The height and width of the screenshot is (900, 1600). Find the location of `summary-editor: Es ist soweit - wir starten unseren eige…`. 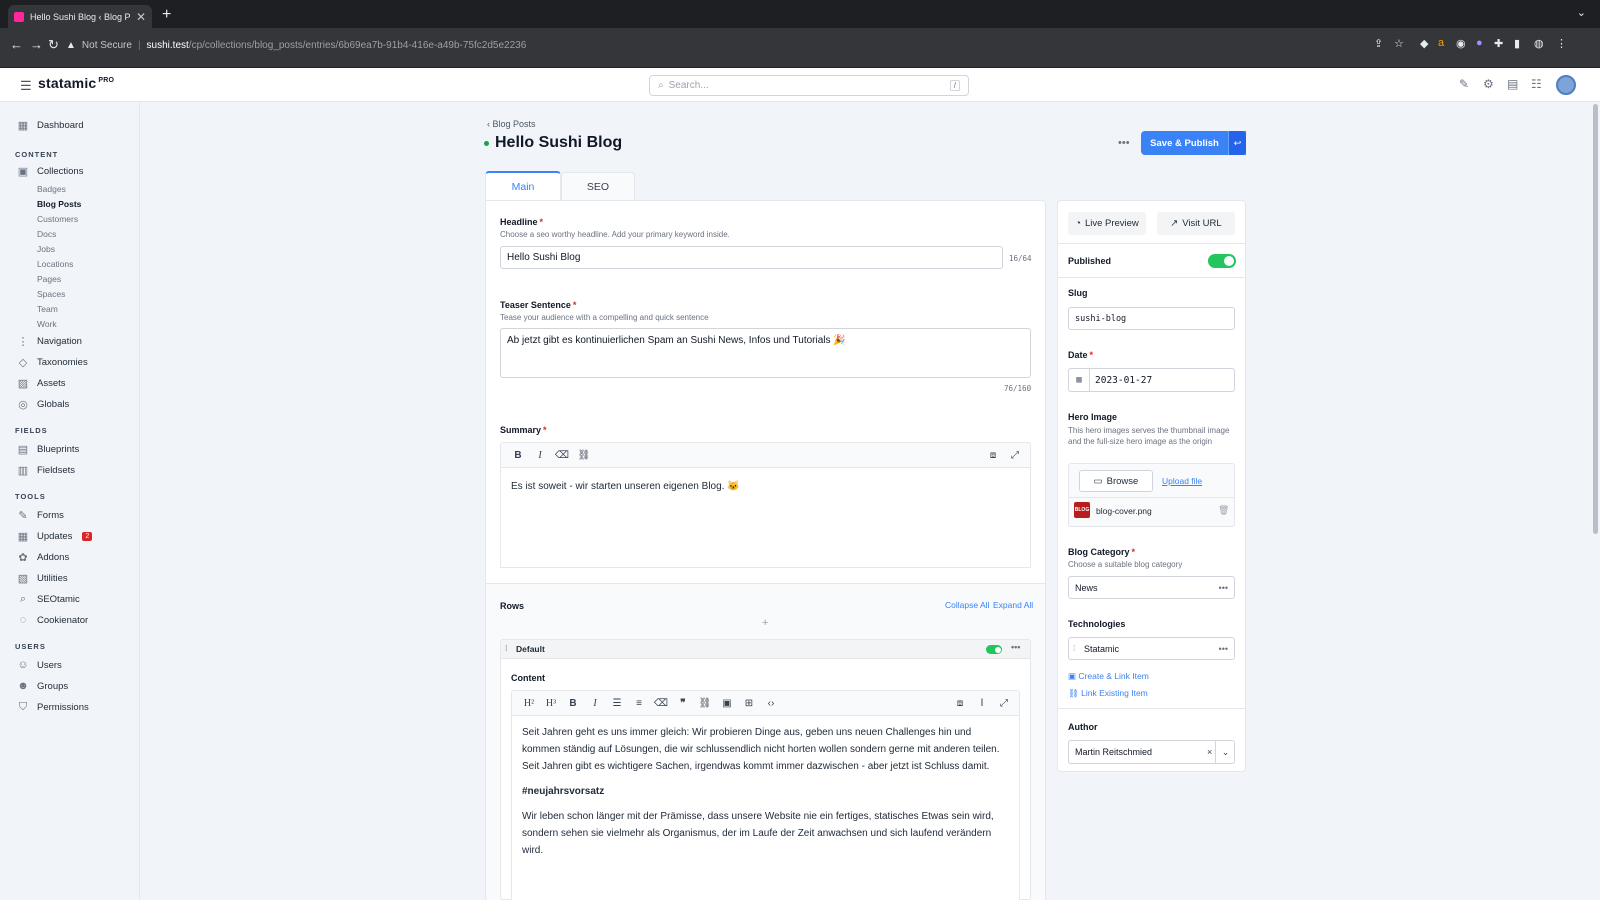

summary-editor: Es ist soweit - wir starten unseren eige… is located at coordinates (765, 517).